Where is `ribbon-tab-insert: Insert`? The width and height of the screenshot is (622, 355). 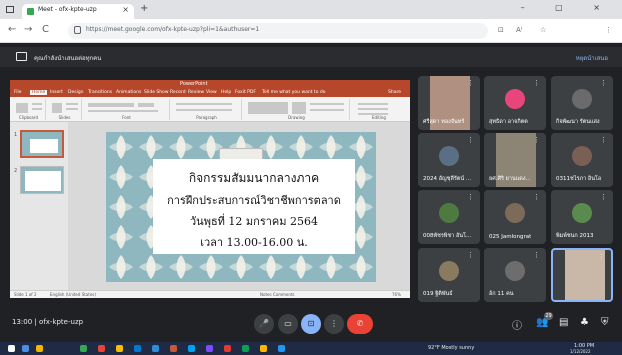 ribbon-tab-insert: Insert is located at coordinates (56, 92).